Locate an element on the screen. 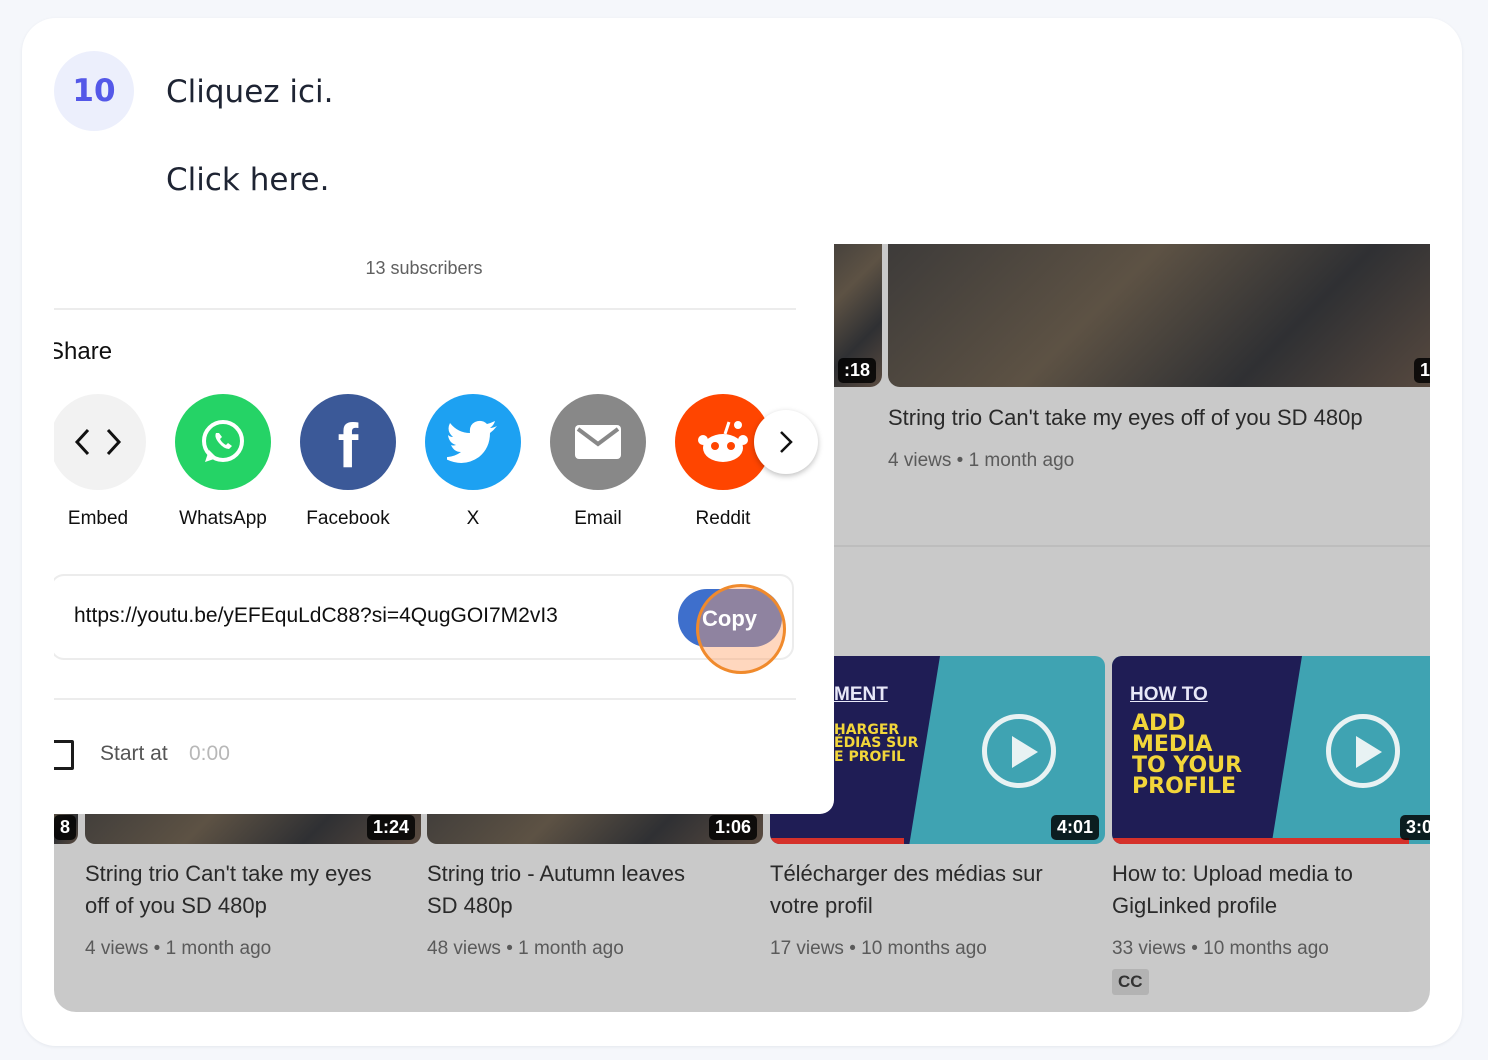  video-duration: 4:01 is located at coordinates (1074, 827).